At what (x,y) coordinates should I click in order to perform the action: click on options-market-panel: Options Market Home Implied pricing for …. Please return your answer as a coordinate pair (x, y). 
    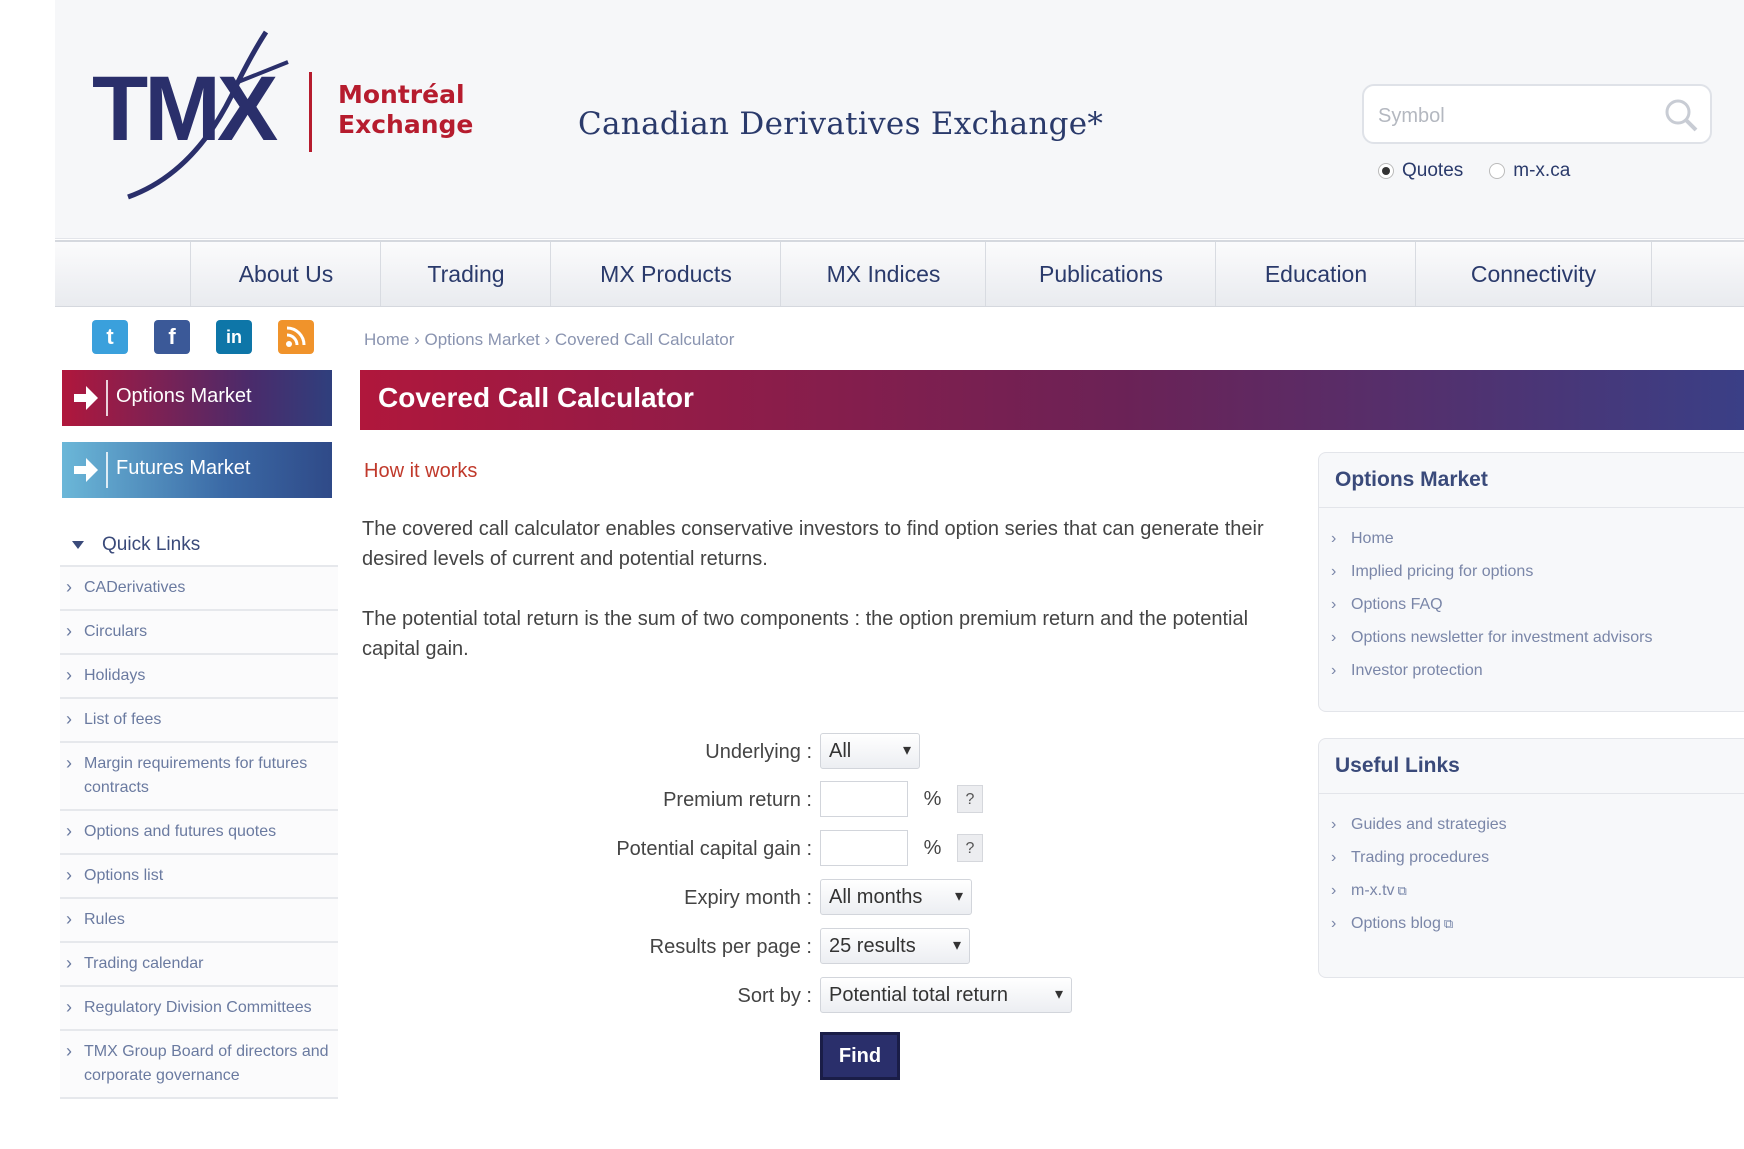
    Looking at the image, I should click on (1531, 582).